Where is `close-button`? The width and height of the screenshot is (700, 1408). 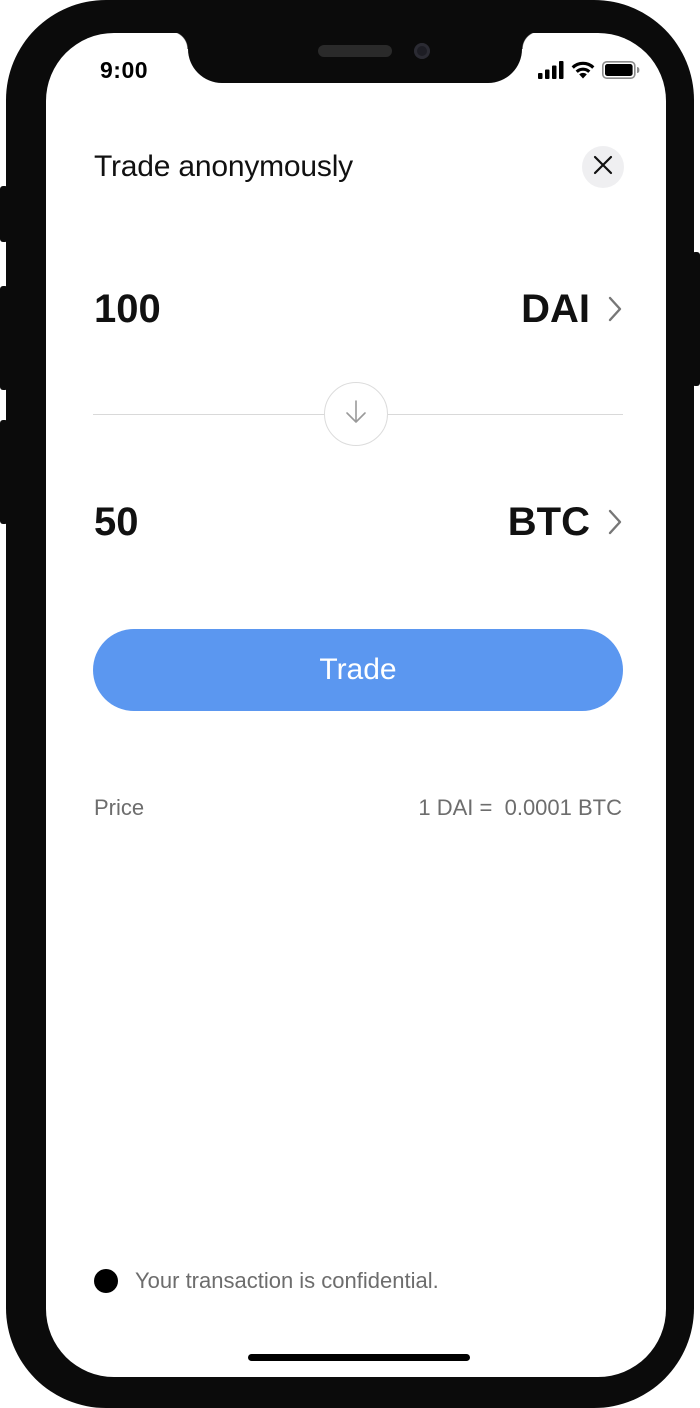
close-button is located at coordinates (603, 167).